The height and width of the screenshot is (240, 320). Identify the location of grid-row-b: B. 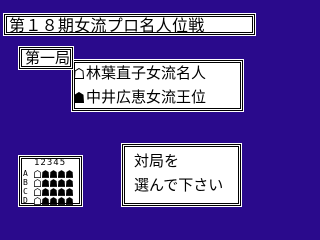
(48, 182).